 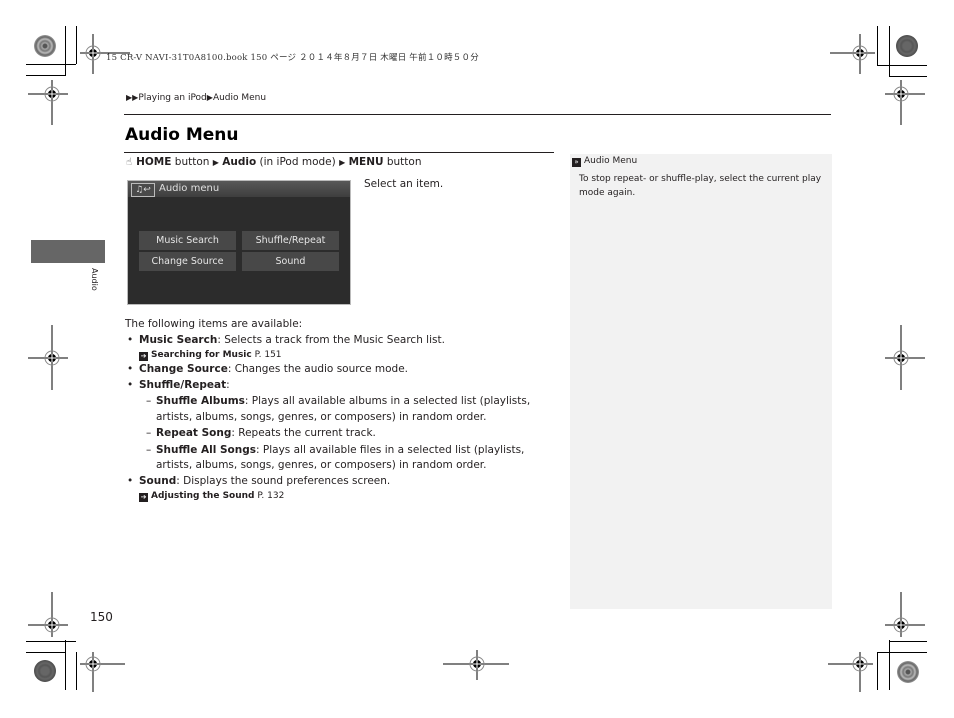 What do you see at coordinates (290, 240) in the screenshot?
I see `shuffle-repeat-button: Shuffle/Repeat` at bounding box center [290, 240].